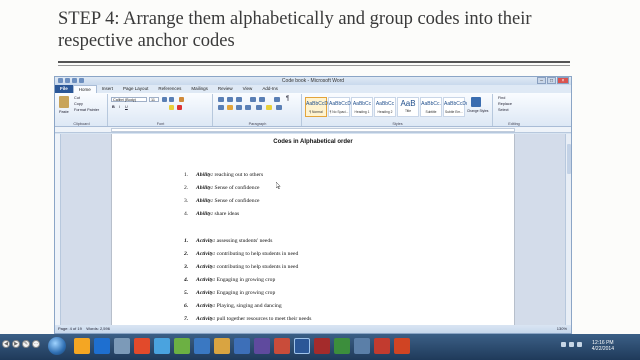 The width and height of the screenshot is (640, 360). What do you see at coordinates (322, 346) in the screenshot?
I see `acrobat-icon` at bounding box center [322, 346].